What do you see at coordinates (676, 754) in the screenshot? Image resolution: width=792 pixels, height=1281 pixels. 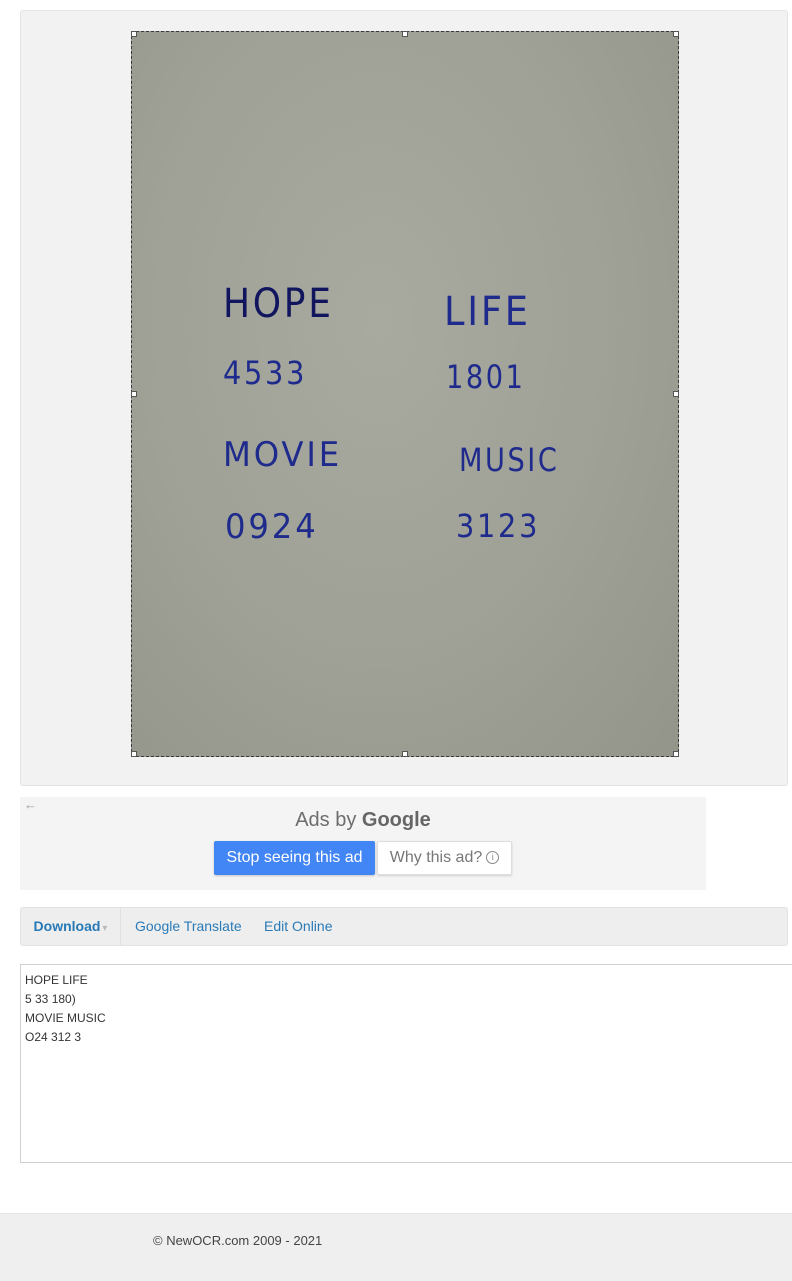 I see `crop-handle-bottom-right` at bounding box center [676, 754].